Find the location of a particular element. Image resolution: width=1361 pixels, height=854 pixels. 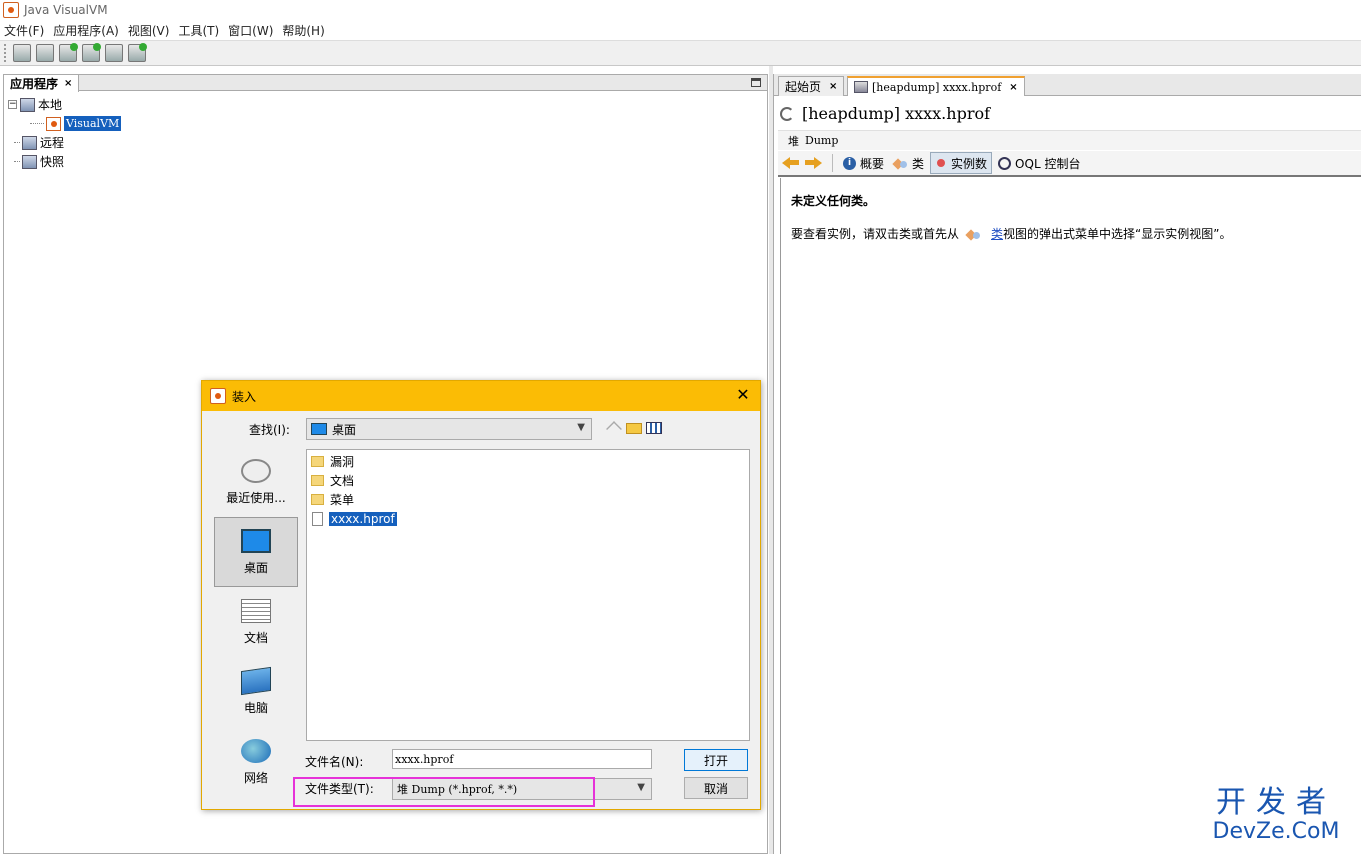

cancel-button: 取消 is located at coordinates (716, 788).